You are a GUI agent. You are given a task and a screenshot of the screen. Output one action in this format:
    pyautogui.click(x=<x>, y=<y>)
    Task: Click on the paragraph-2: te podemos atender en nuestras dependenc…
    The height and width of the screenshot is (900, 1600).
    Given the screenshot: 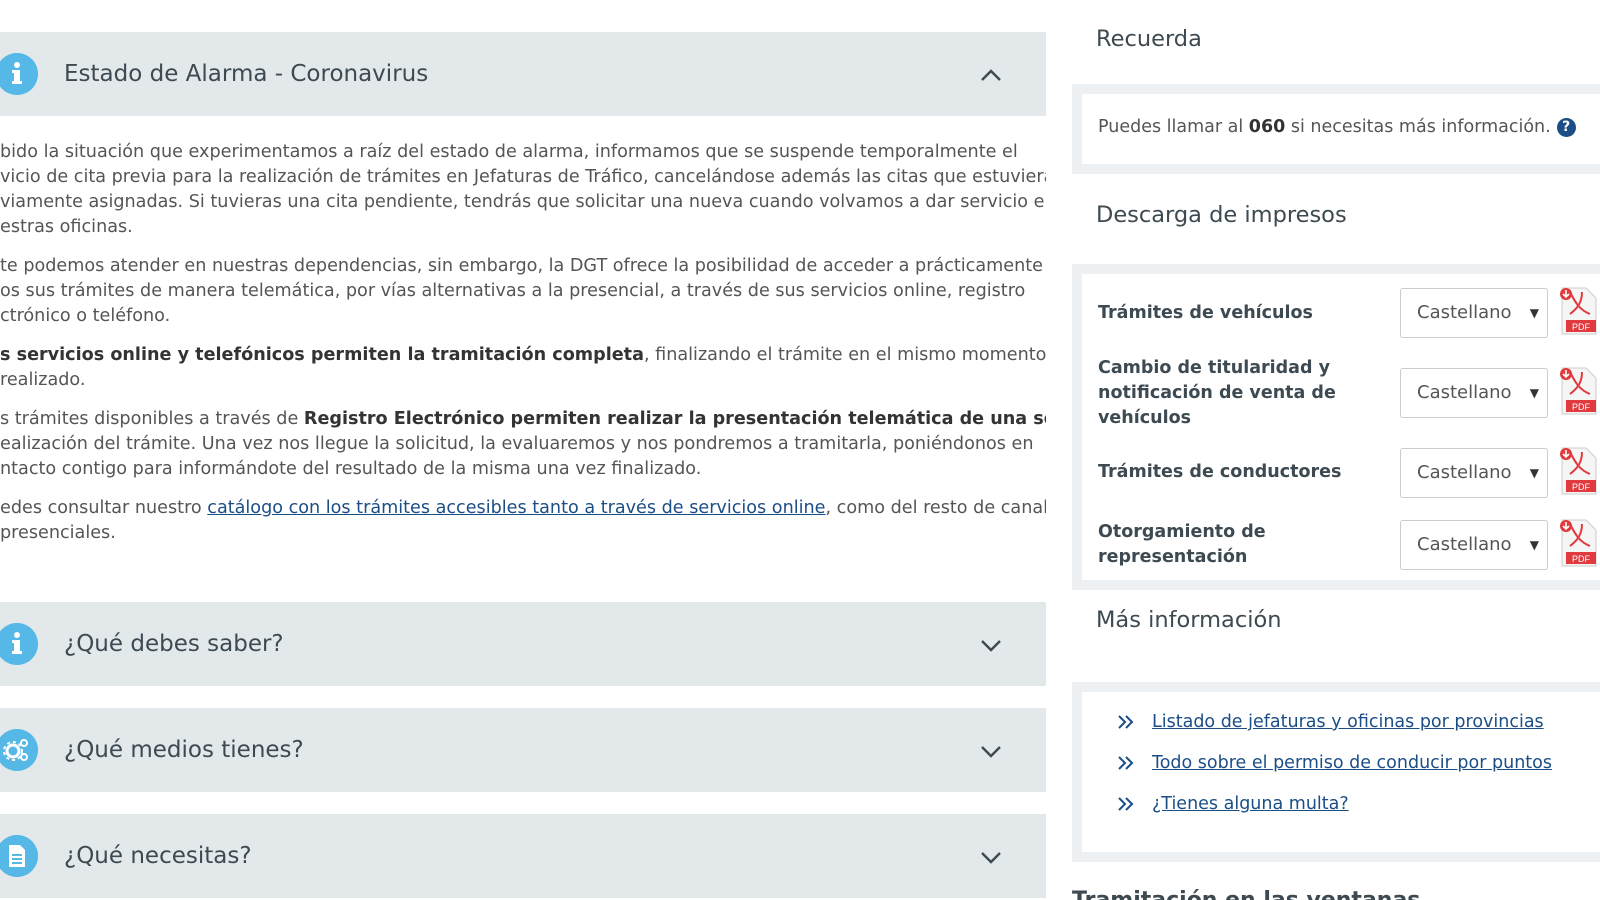 What is the action you would take?
    pyautogui.click(x=523, y=291)
    